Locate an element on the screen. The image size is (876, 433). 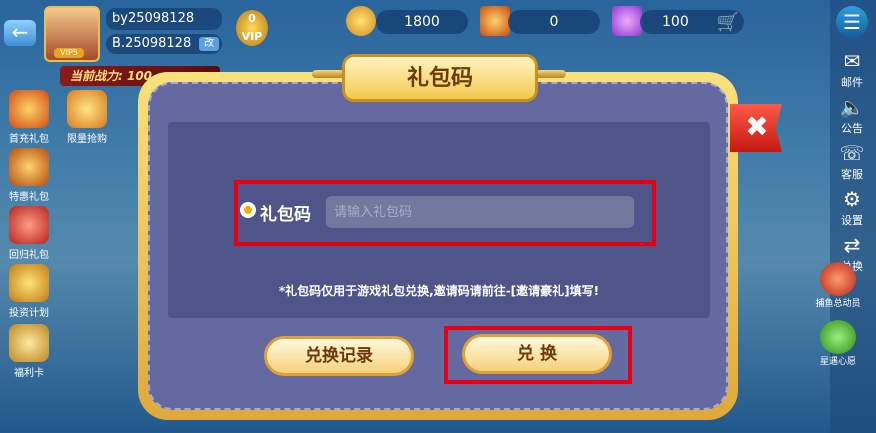
left-menu-item-flash-sale: 限量抢购 is located at coordinates (87, 117).